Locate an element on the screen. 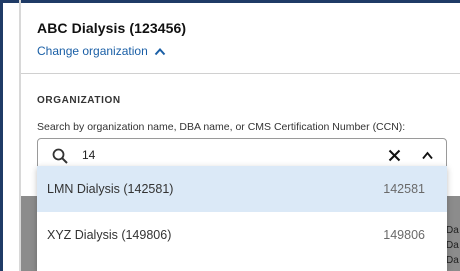  window-frame-top is located at coordinates (230, 1).